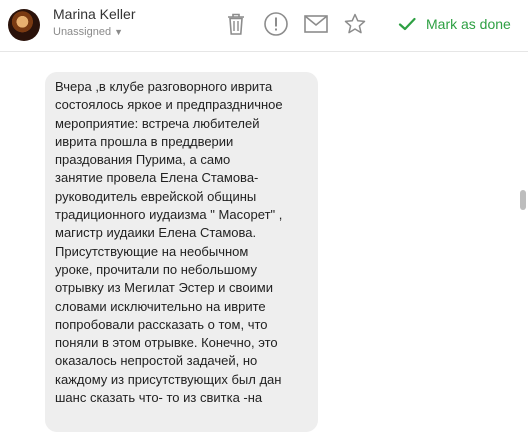  Describe the element at coordinates (276, 24) in the screenshot. I see `alert-icon` at that location.